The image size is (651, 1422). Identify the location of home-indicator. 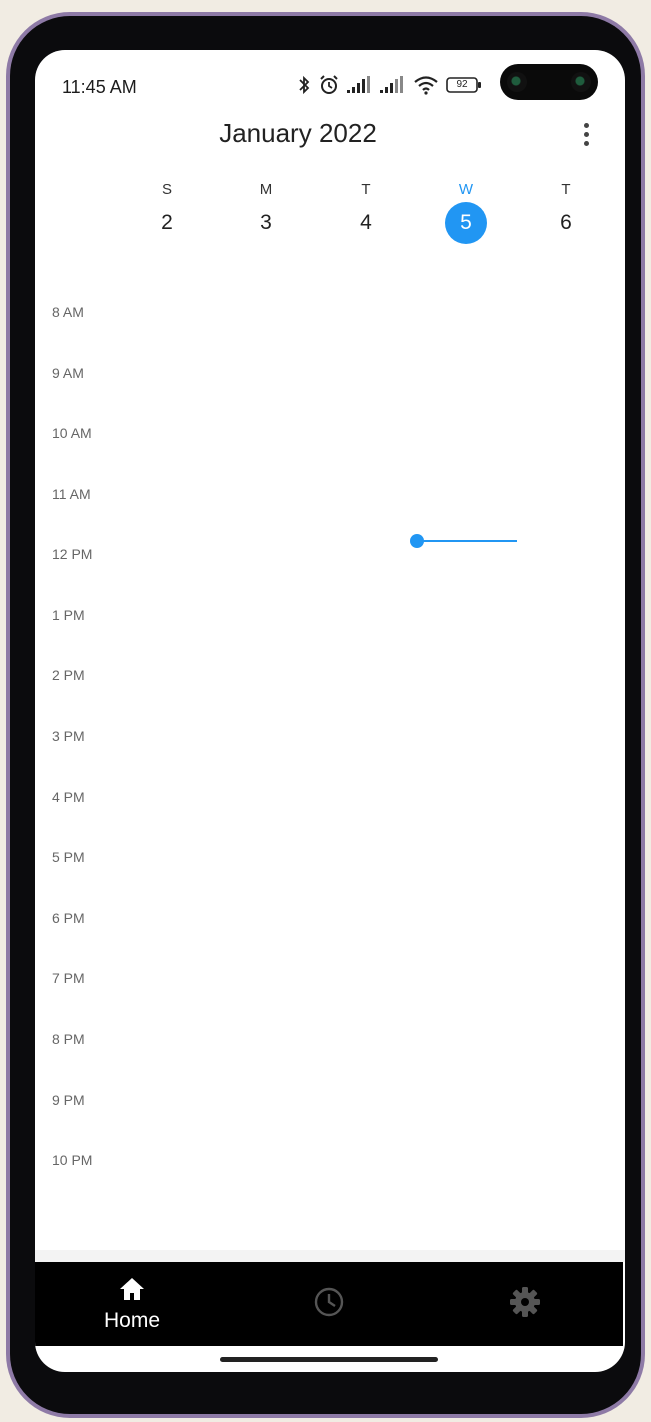
(329, 1359).